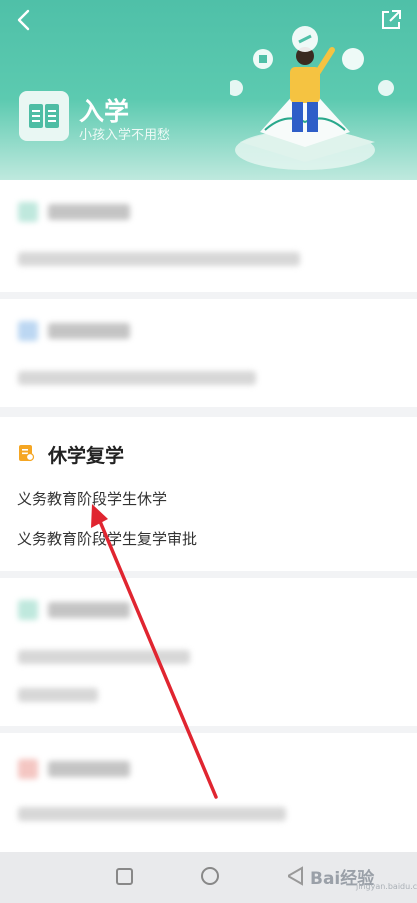 This screenshot has height=903, width=417. I want to click on page-title: 入学, so click(104, 111).